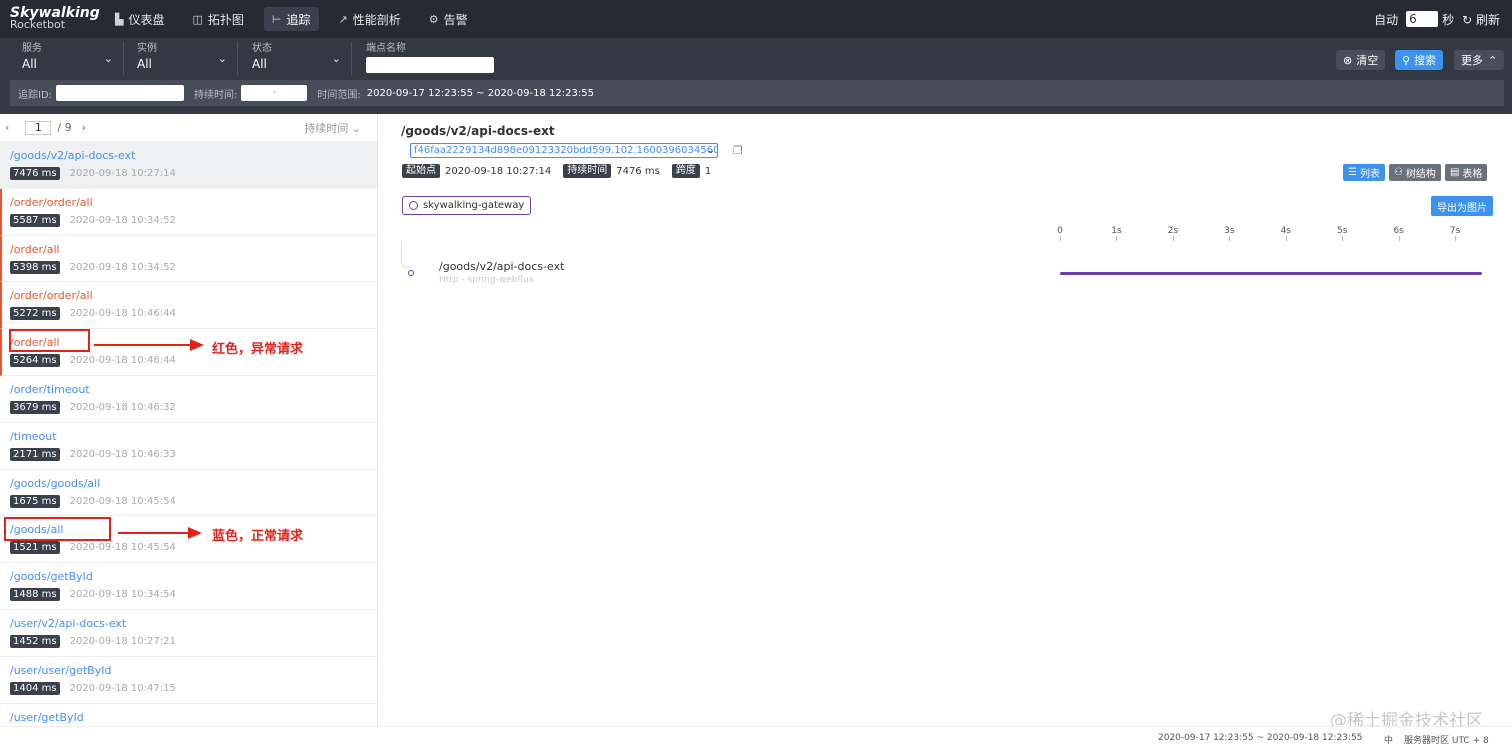  Describe the element at coordinates (1462, 206) in the screenshot. I see `export-image-button: 导出为图片` at that location.